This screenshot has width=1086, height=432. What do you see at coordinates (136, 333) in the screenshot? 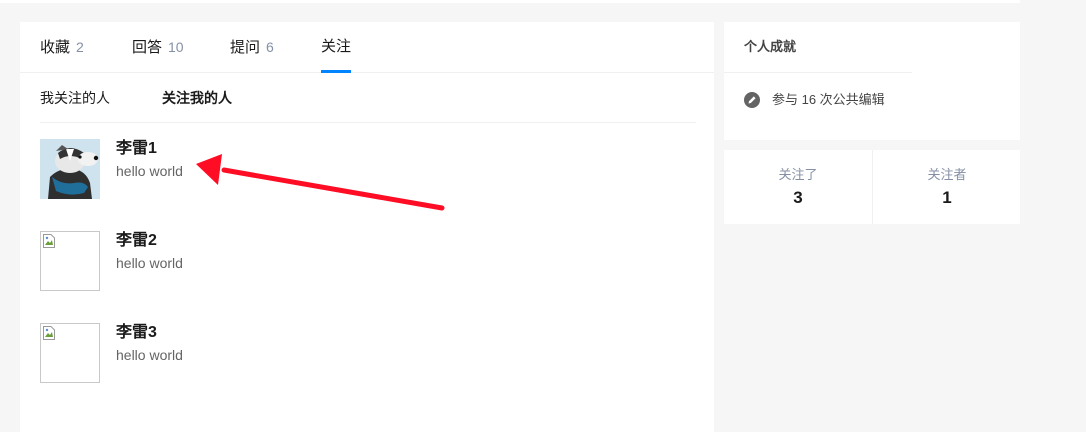
I see `user-name: 李雷3` at bounding box center [136, 333].